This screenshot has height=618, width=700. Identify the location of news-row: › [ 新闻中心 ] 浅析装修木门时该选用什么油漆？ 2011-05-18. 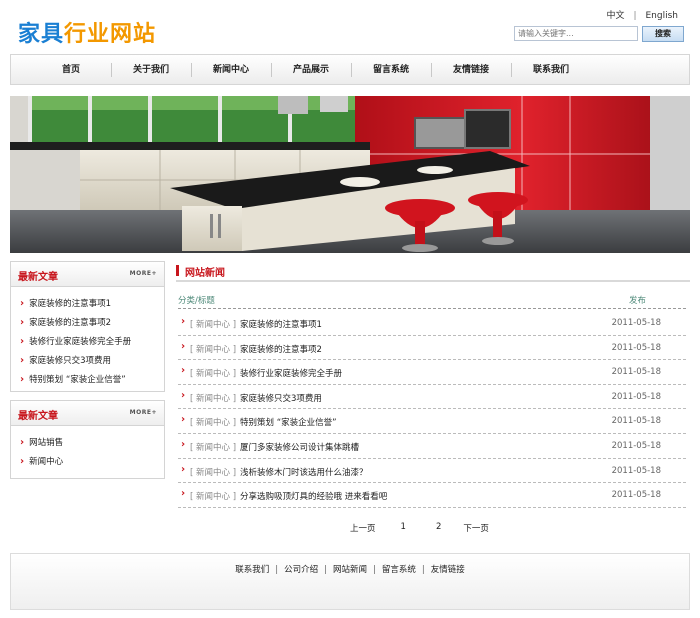
(432, 471).